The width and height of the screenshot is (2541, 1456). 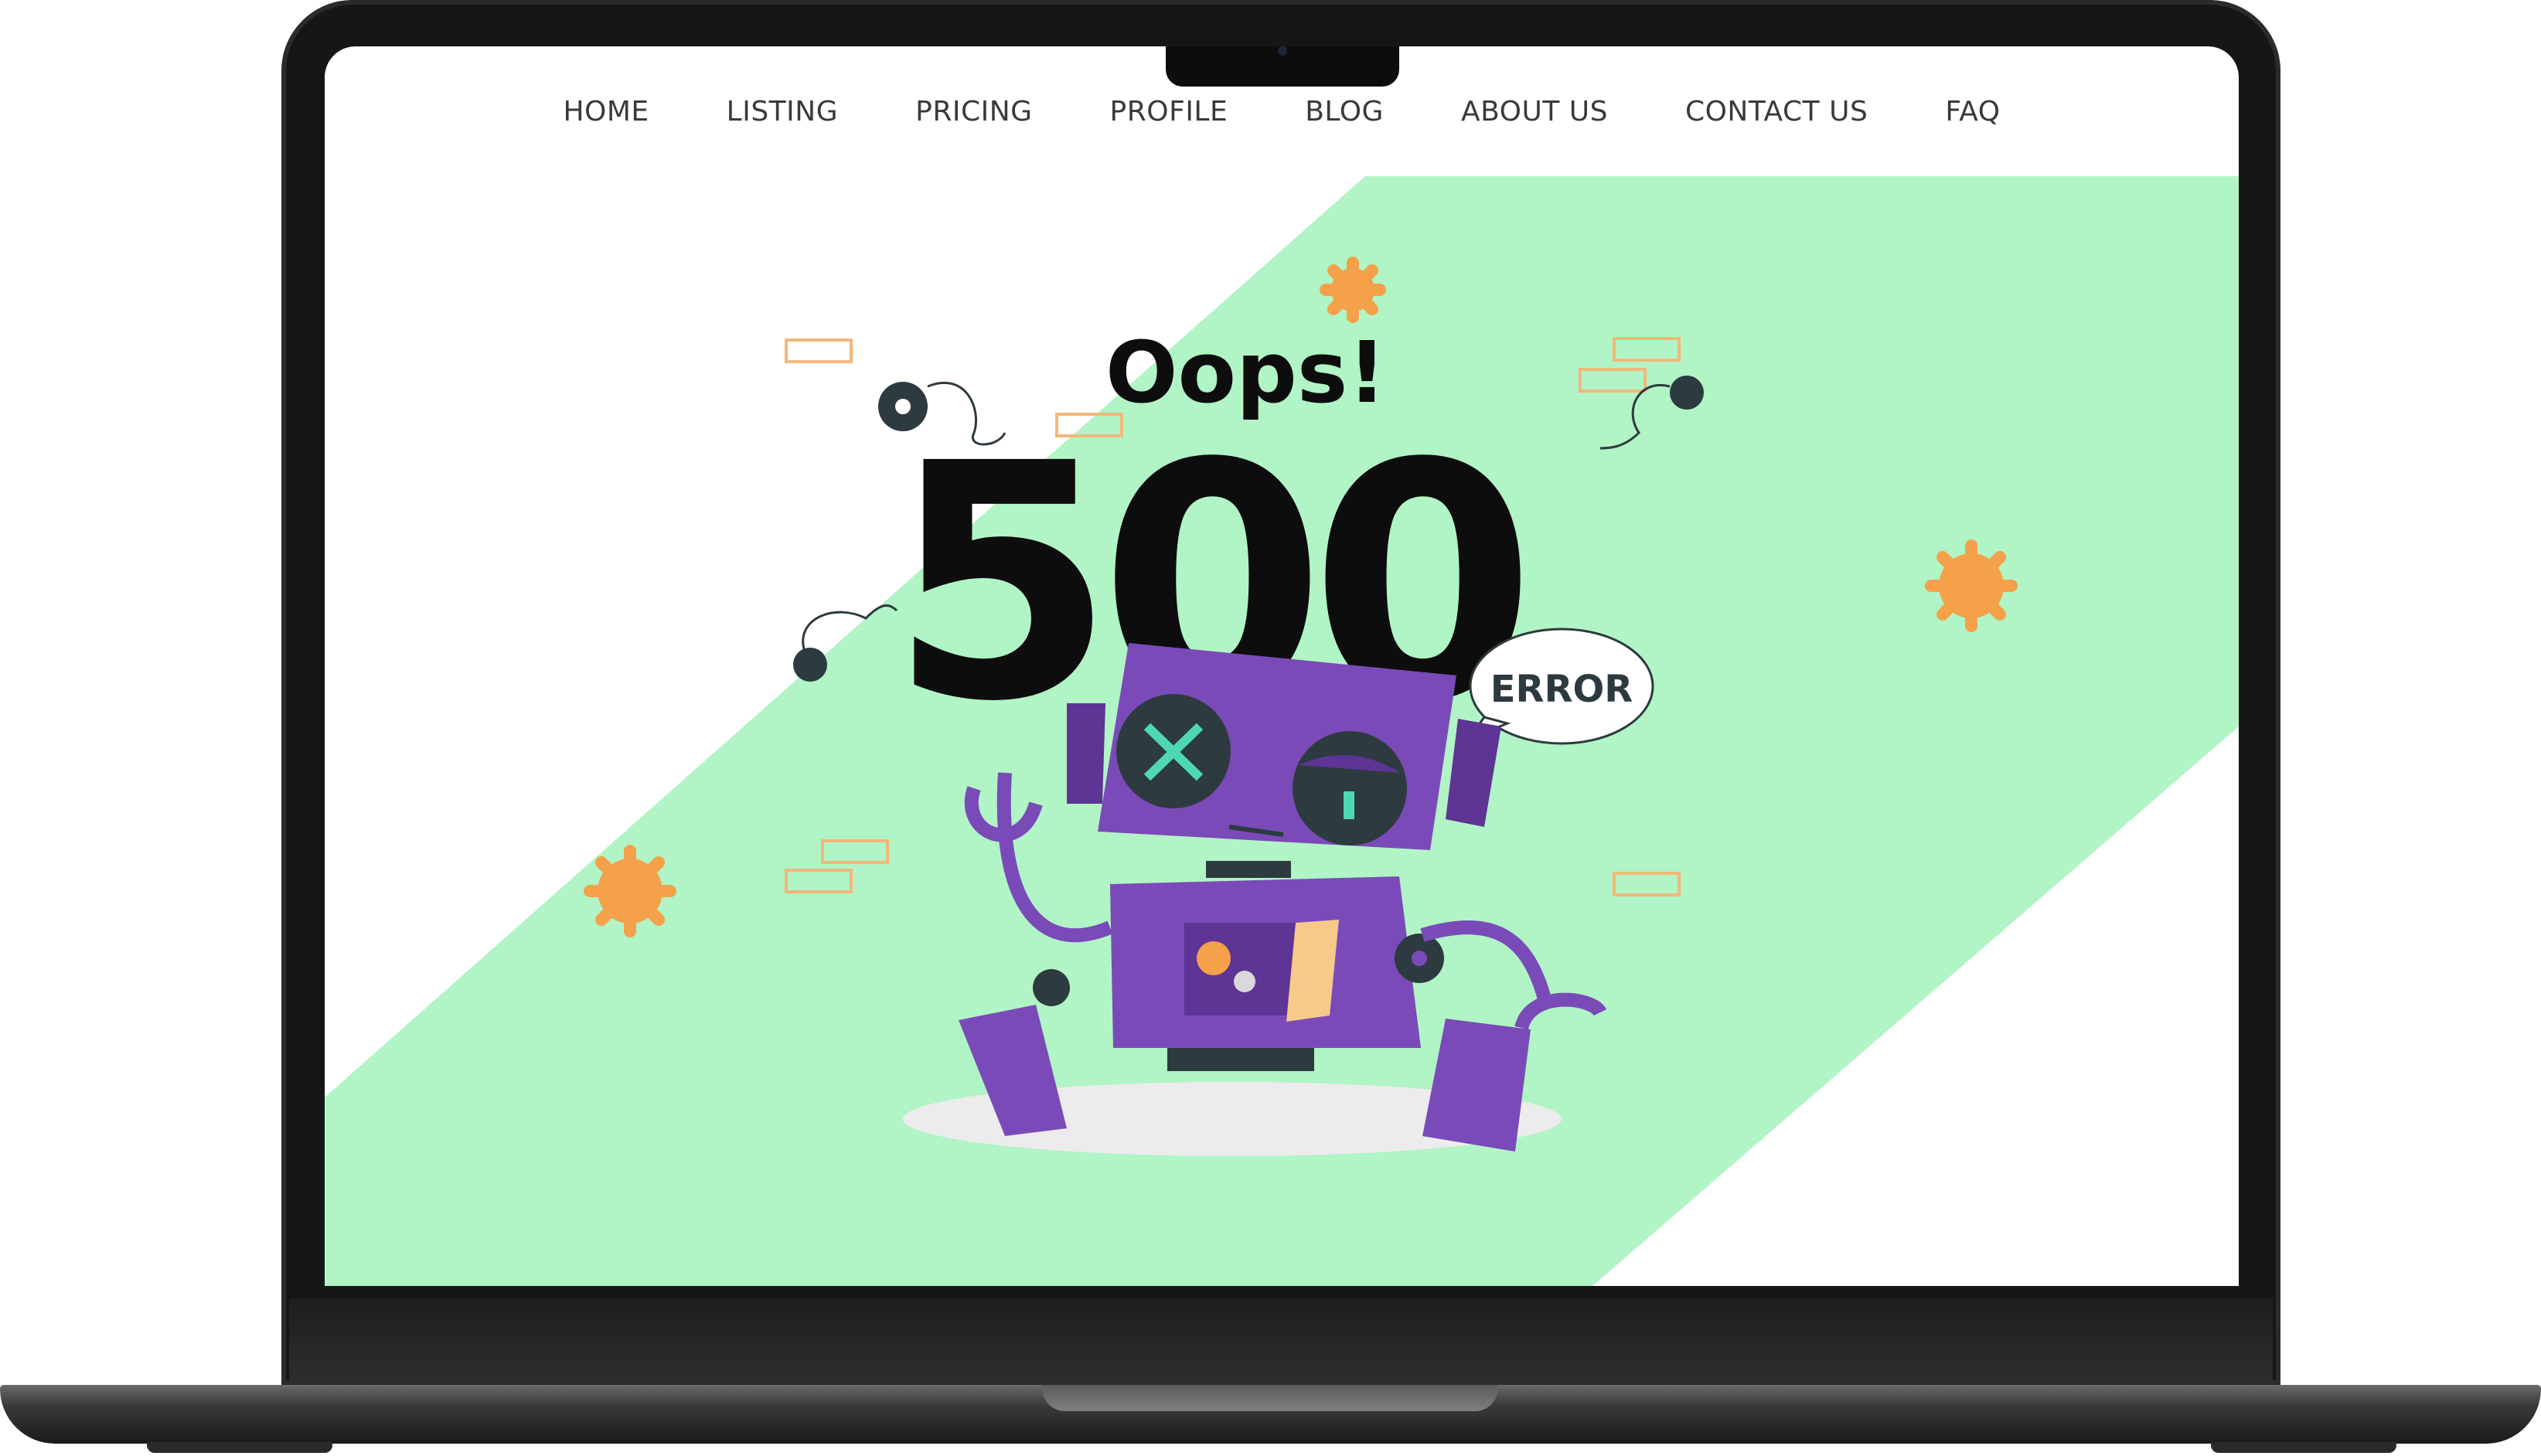 I want to click on nav-pricing-link: PRICING, so click(x=973, y=112).